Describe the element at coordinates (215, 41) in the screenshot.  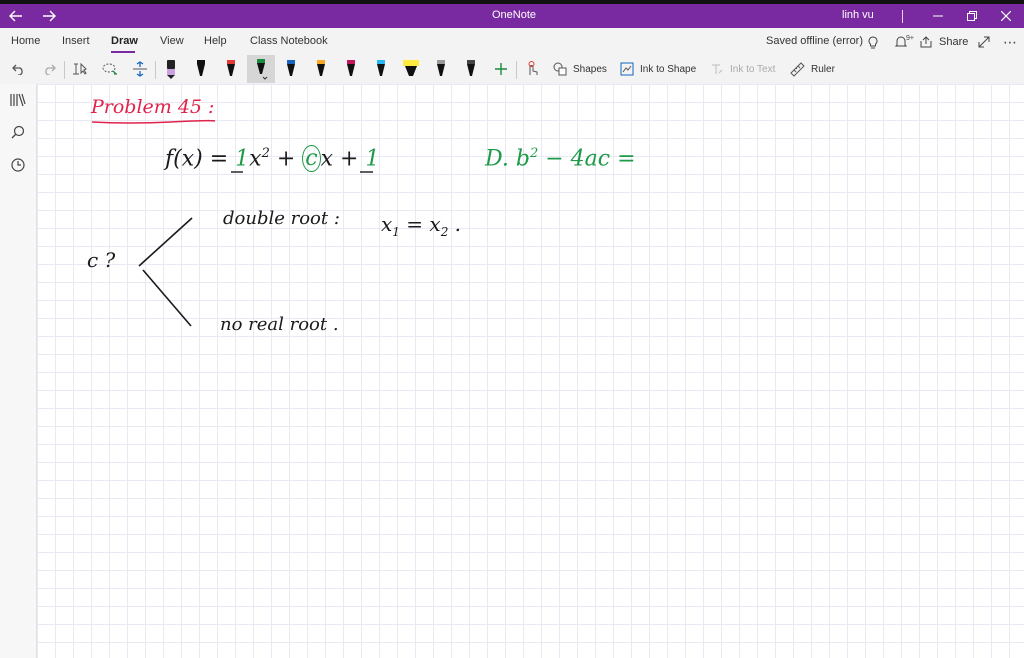
I see `tab-help: Help` at that location.